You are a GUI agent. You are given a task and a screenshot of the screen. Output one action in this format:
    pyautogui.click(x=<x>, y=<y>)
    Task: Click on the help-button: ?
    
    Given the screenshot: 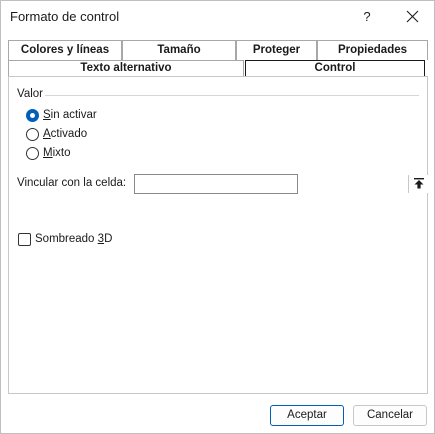 What is the action you would take?
    pyautogui.click(x=367, y=17)
    